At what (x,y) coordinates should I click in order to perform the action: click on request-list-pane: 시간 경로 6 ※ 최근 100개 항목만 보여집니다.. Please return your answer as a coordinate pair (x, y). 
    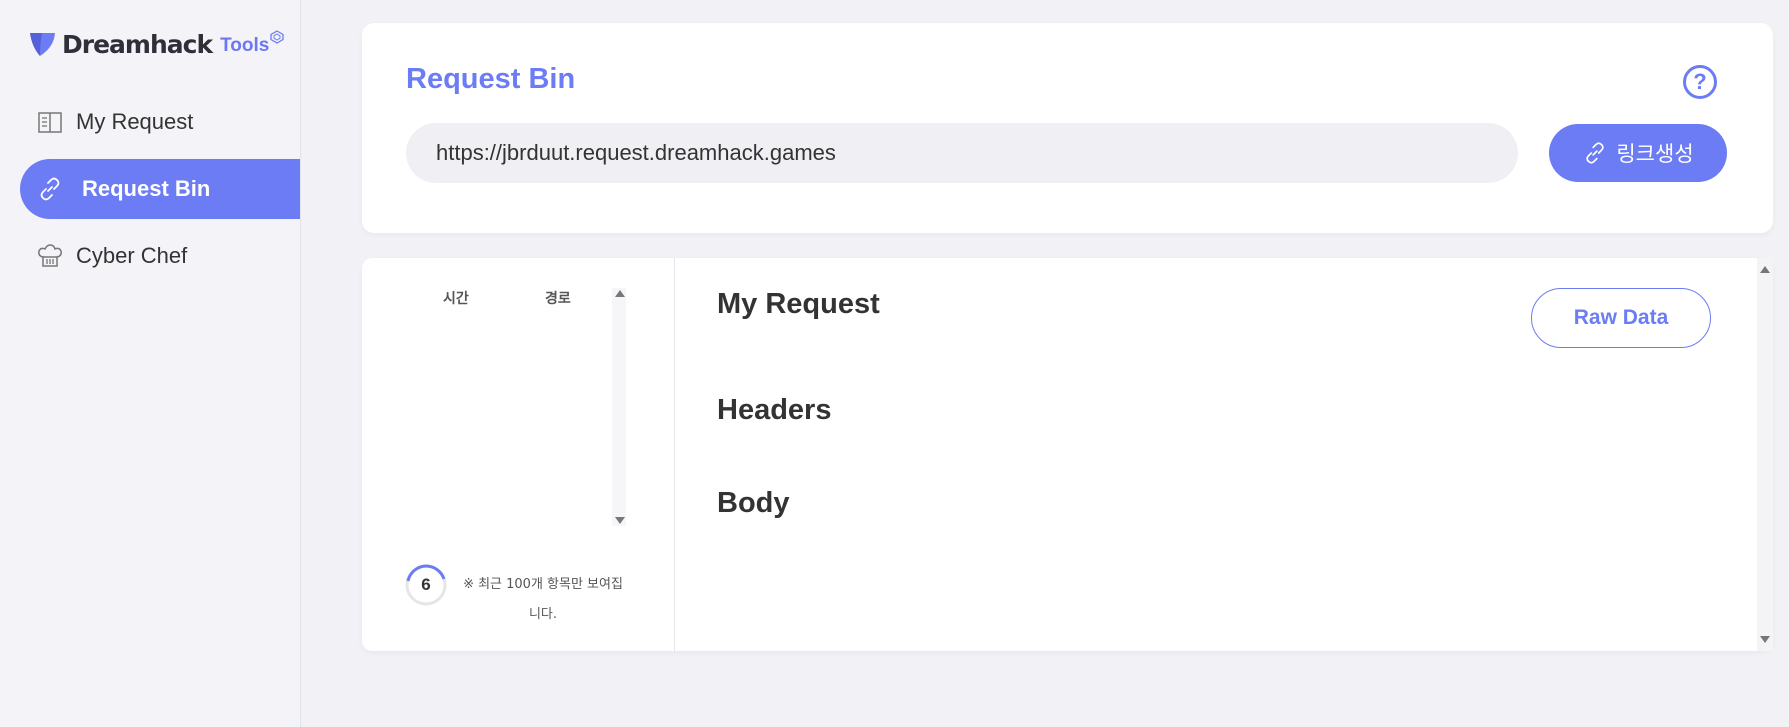
    Looking at the image, I should click on (518, 454).